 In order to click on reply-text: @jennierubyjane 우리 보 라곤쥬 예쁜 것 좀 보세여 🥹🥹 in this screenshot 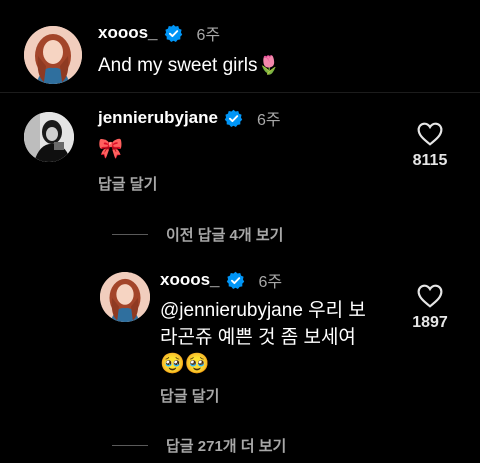, I will do `click(263, 337)`.